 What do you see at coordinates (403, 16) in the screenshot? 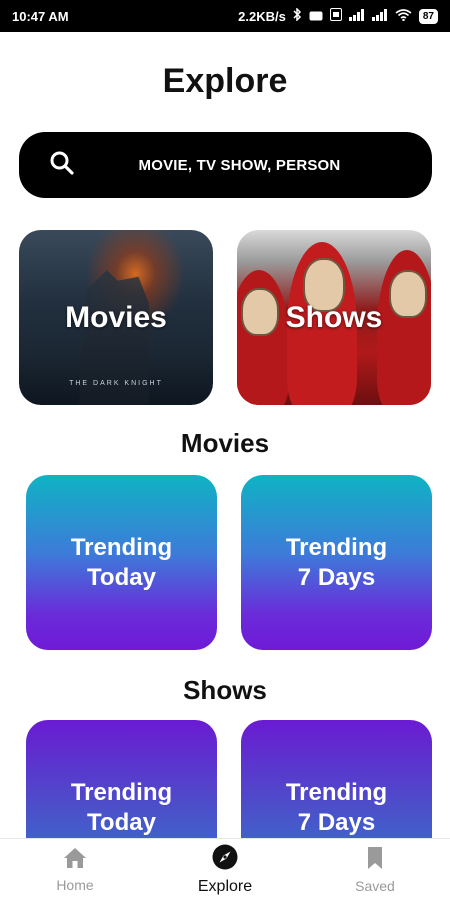
I see `wifi-icon` at bounding box center [403, 16].